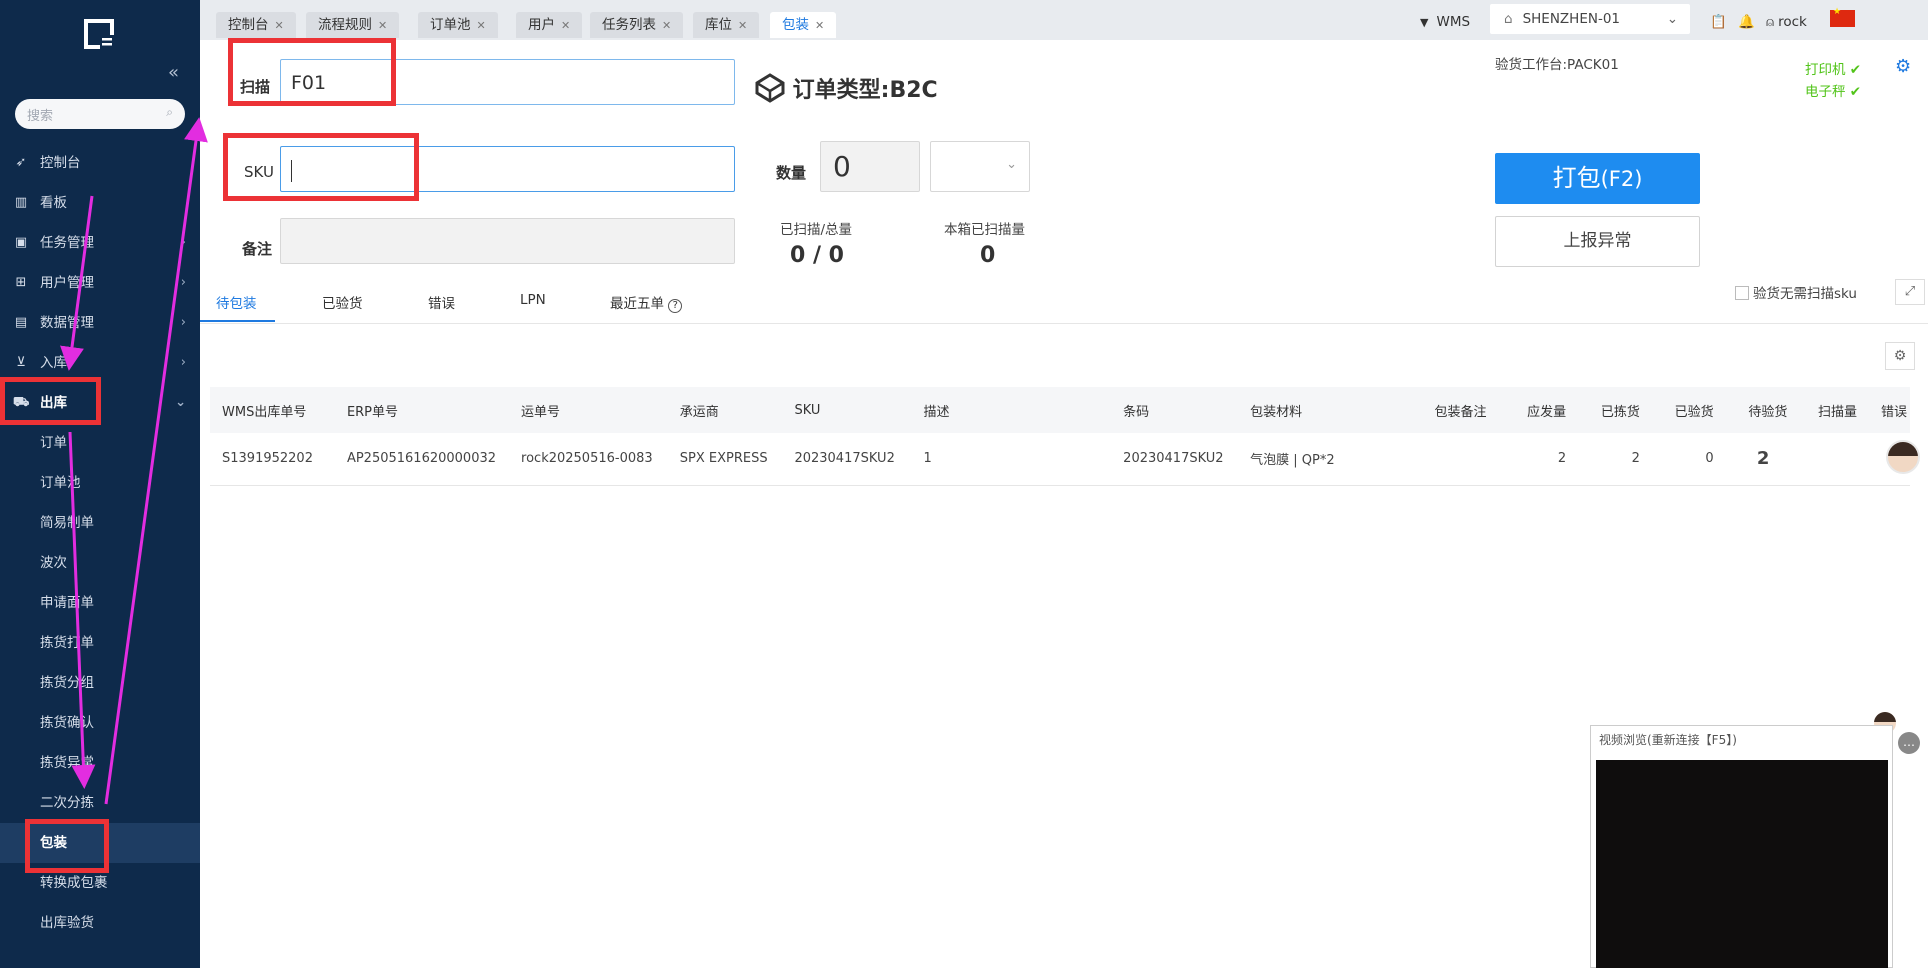 Image resolution: width=1928 pixels, height=968 pixels. I want to click on col-qty-scanned: 扫描量, so click(1834, 410).